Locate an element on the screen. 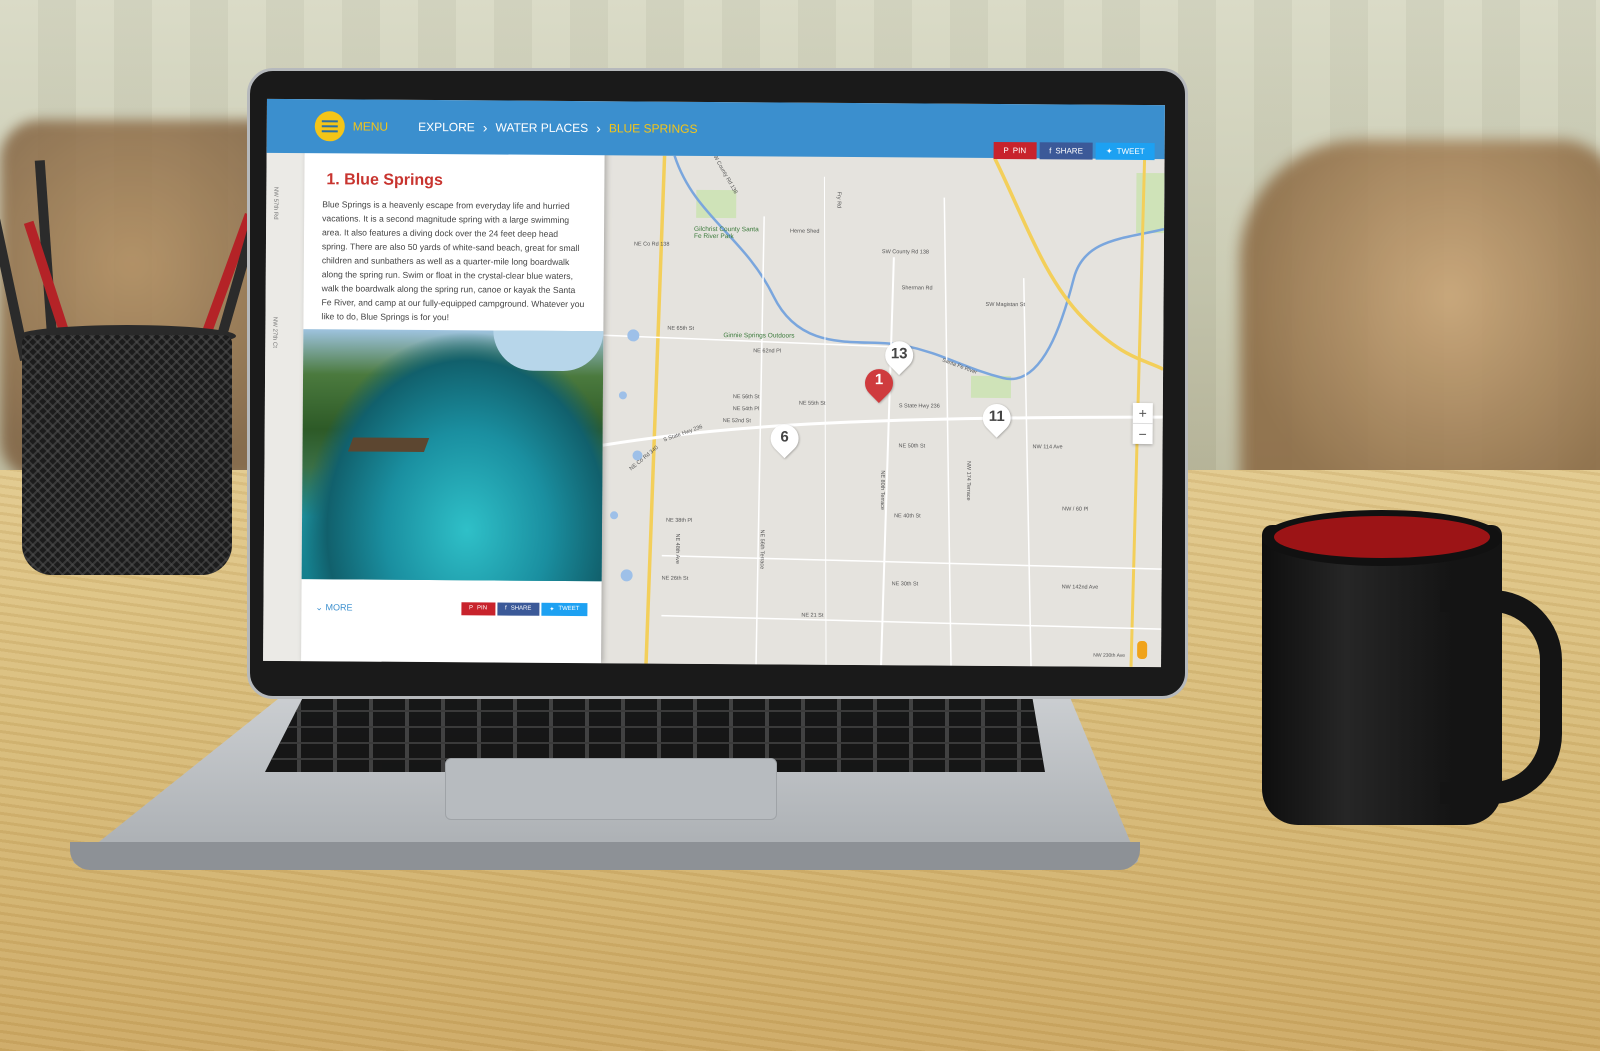 The height and width of the screenshot is (1051, 1600). footer-tweet-label: TWEET is located at coordinates (569, 609).